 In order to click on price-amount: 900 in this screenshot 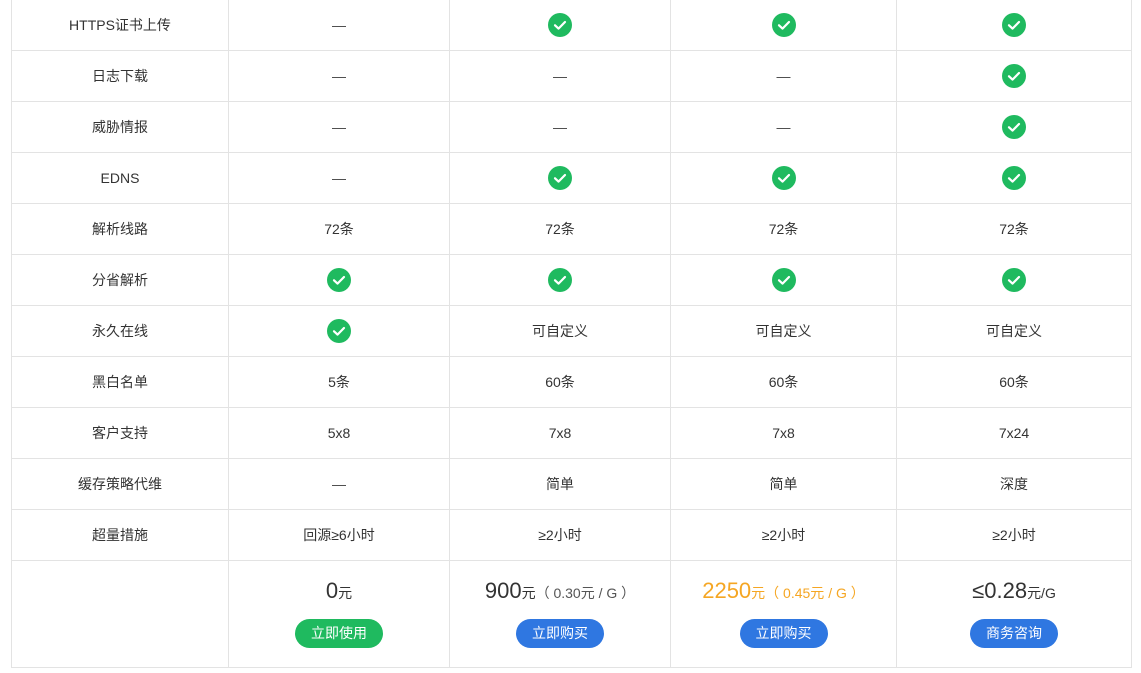, I will do `click(503, 590)`.